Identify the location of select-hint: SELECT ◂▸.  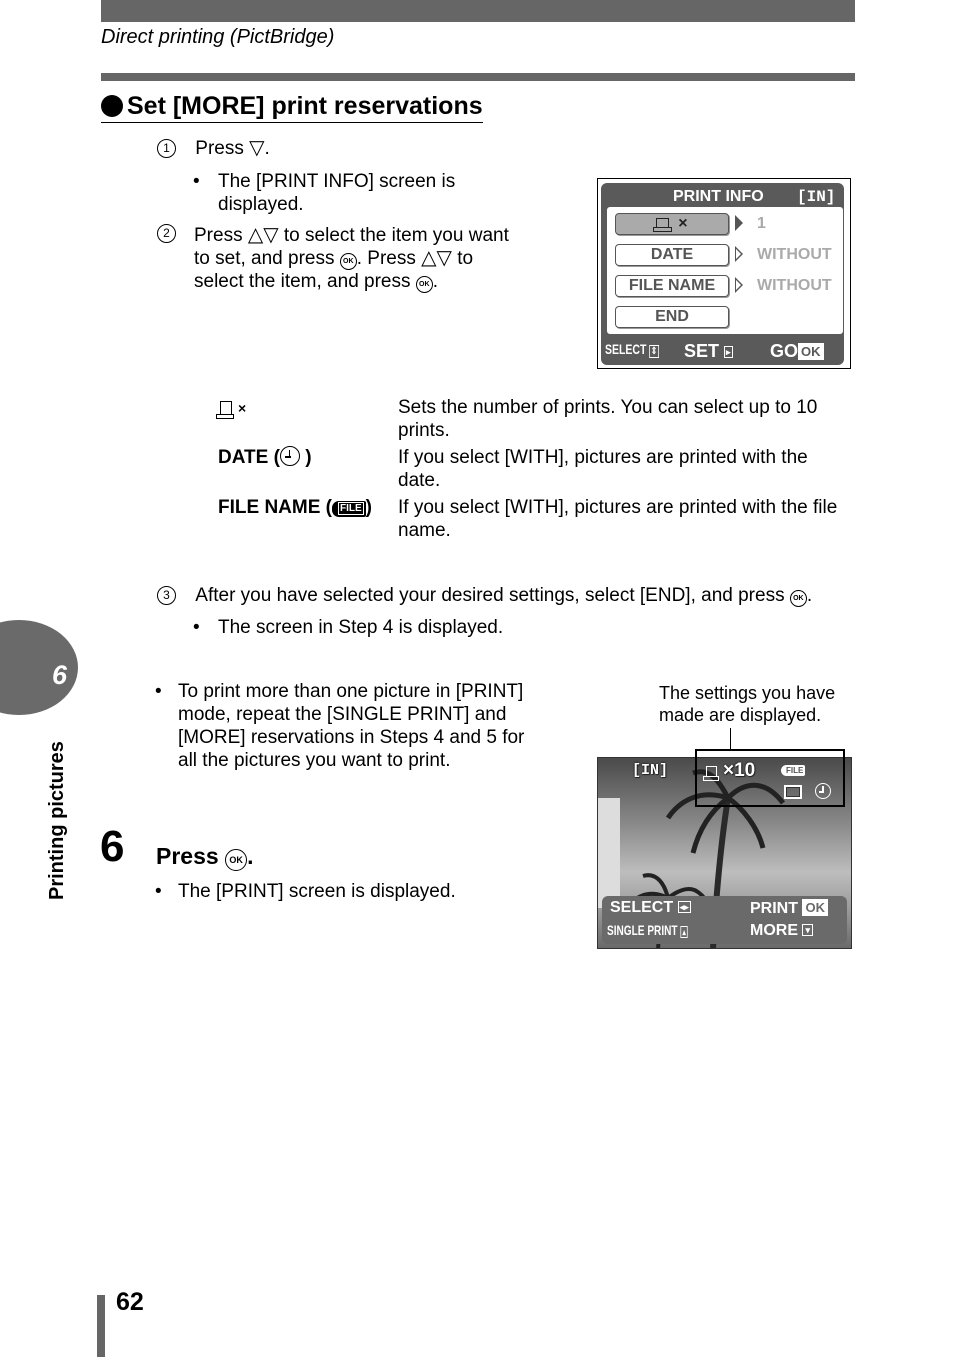
(650, 908).